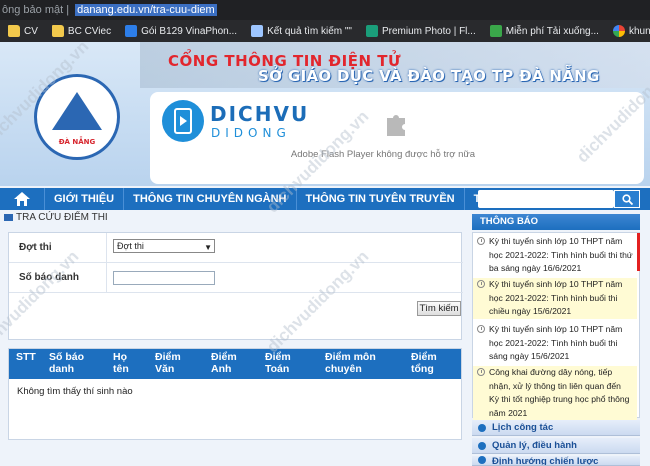 The image size is (650, 466). What do you see at coordinates (209, 199) in the screenshot?
I see `nav-thong-tin-chuyen-nganh: THÔNG TIN CHUYÊN NGÀNH` at bounding box center [209, 199].